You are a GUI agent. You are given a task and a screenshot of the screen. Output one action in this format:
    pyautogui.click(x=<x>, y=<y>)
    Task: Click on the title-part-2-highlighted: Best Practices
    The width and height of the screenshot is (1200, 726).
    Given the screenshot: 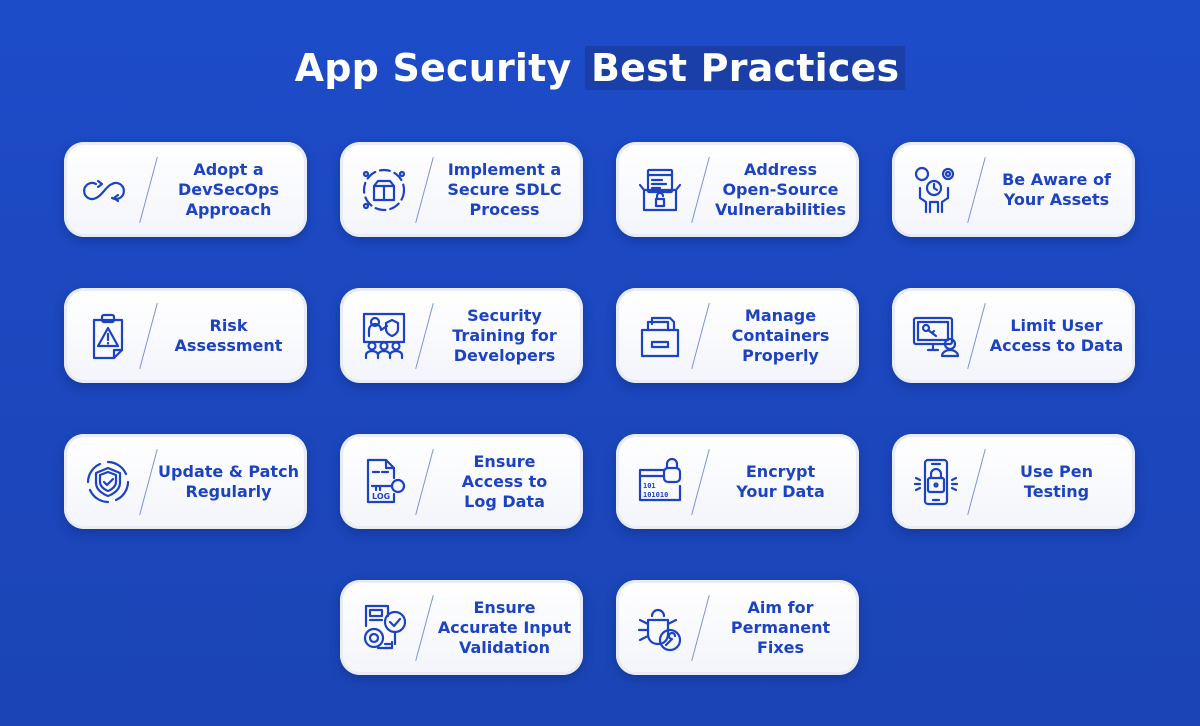 What is the action you would take?
    pyautogui.click(x=745, y=68)
    